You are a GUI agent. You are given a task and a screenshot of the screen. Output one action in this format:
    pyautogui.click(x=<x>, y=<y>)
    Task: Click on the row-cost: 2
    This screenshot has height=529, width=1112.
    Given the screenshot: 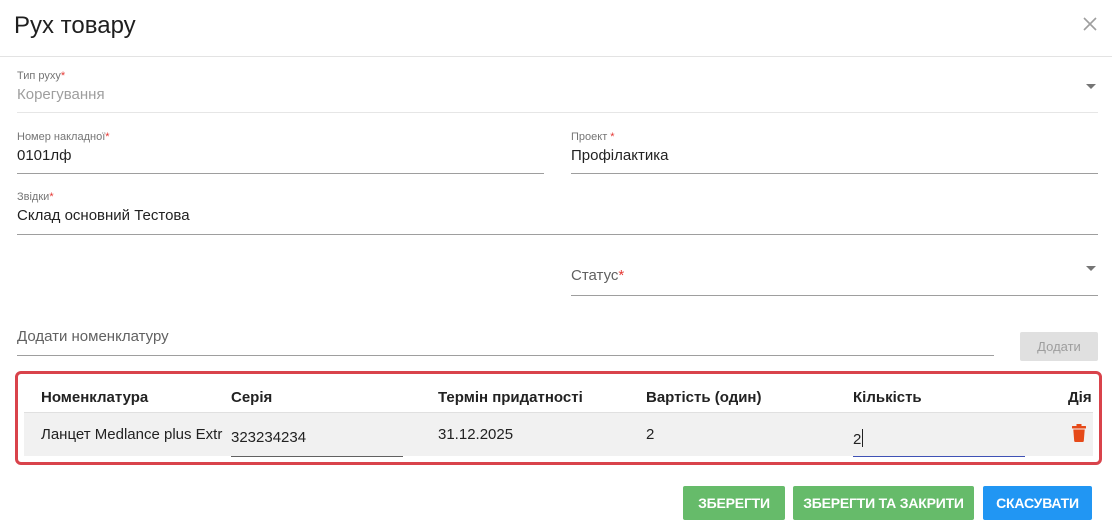 What is the action you would take?
    pyautogui.click(x=650, y=434)
    